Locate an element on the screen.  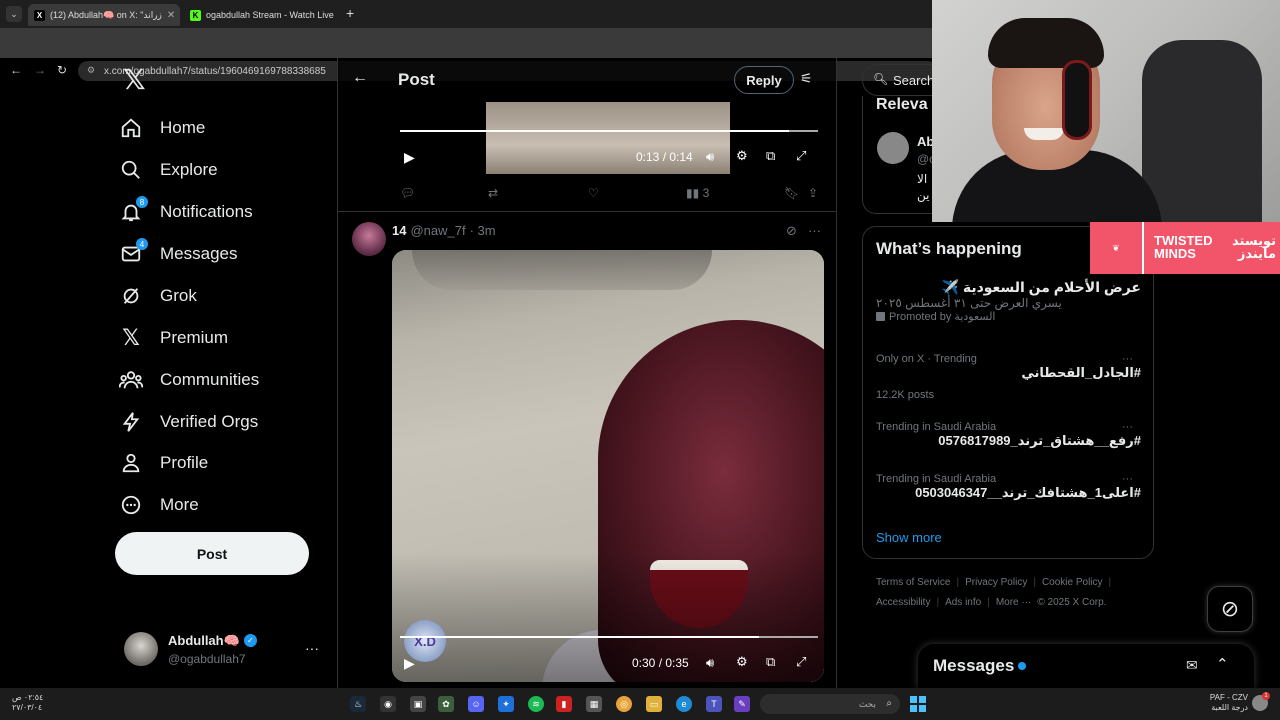
post-button: Post is located at coordinates (212, 553).